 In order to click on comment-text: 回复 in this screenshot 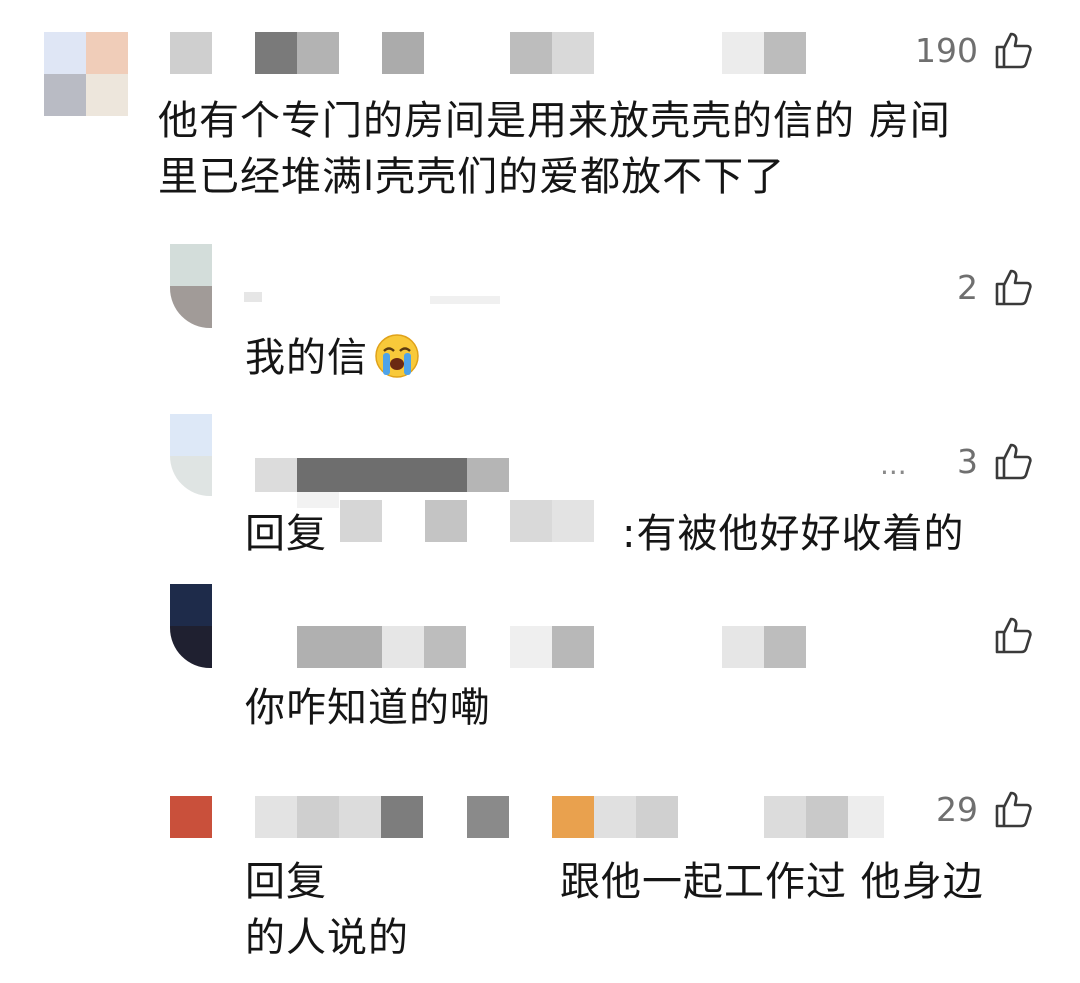, I will do `click(286, 534)`.